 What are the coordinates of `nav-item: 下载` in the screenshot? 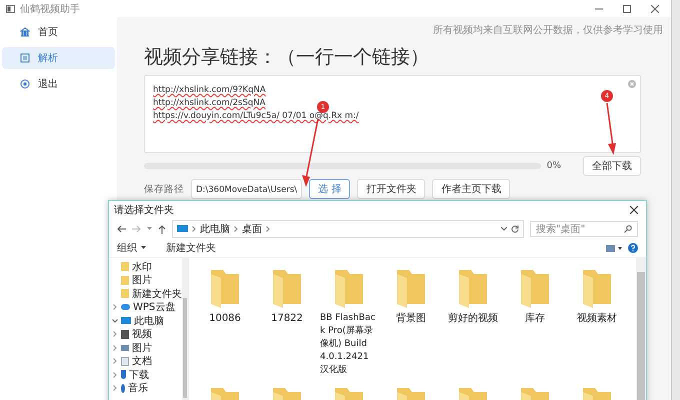 It's located at (145, 375).